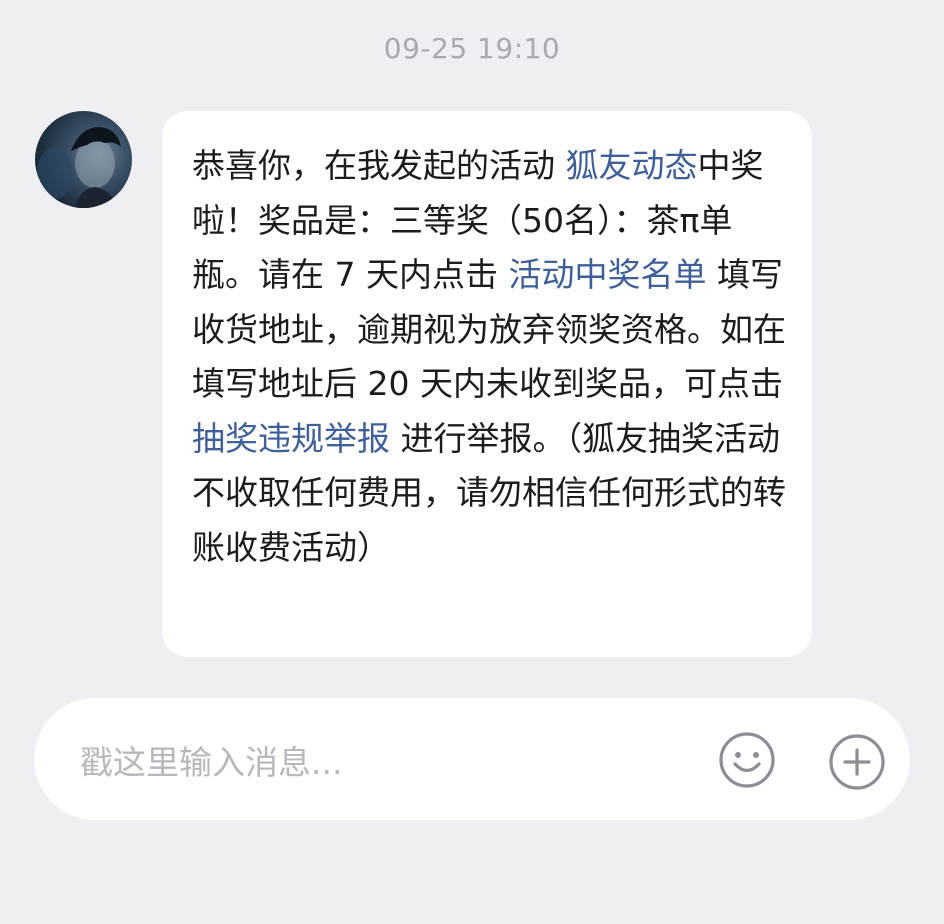 Image resolution: width=944 pixels, height=924 pixels. I want to click on plus-circle-icon, so click(857, 762).